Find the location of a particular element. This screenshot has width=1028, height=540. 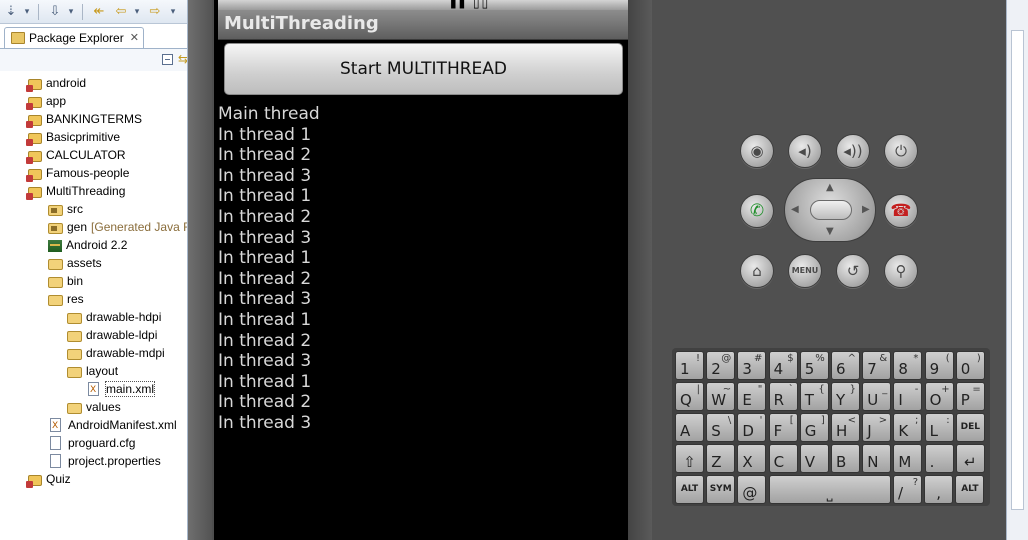

key: ⇧ is located at coordinates (689, 458).